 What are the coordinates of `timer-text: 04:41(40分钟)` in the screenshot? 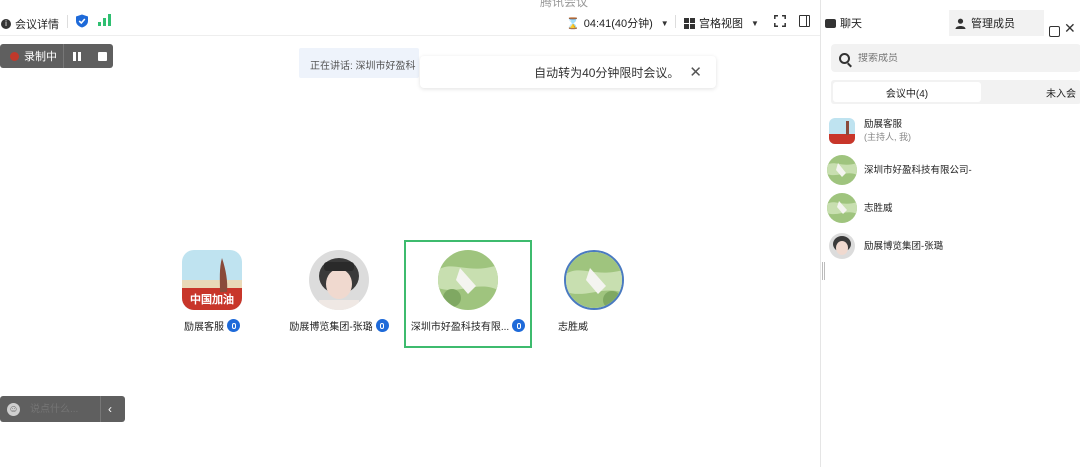 It's located at (618, 24).